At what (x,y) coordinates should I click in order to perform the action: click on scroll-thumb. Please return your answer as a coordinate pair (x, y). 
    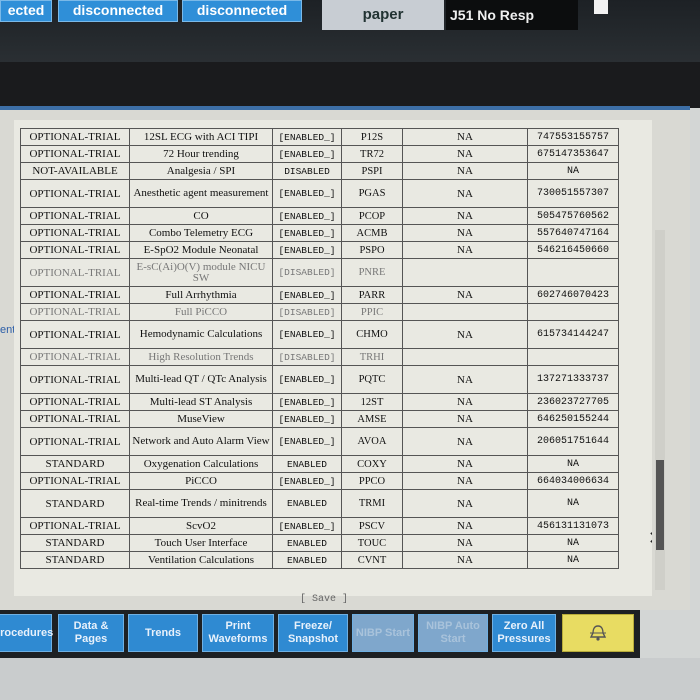
    Looking at the image, I should click on (660, 505).